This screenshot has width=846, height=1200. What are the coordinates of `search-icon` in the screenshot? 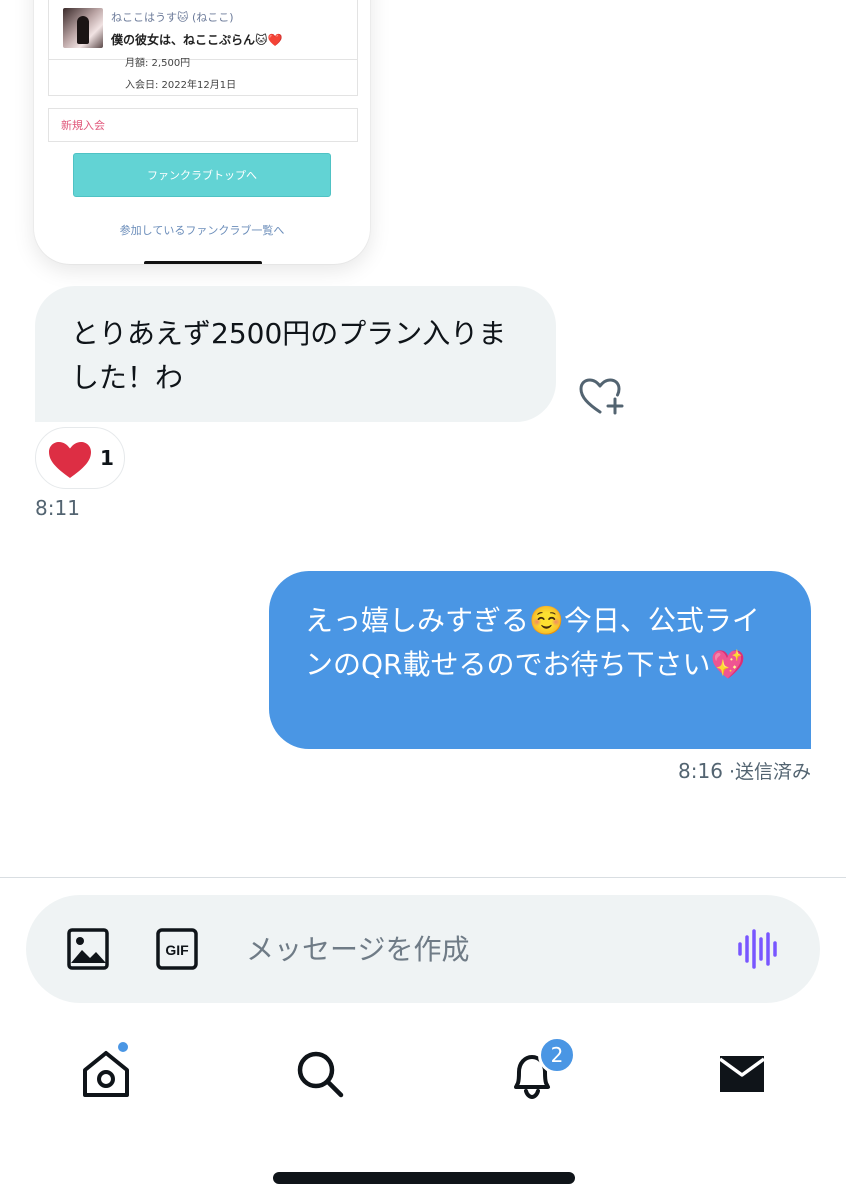 It's located at (320, 1074).